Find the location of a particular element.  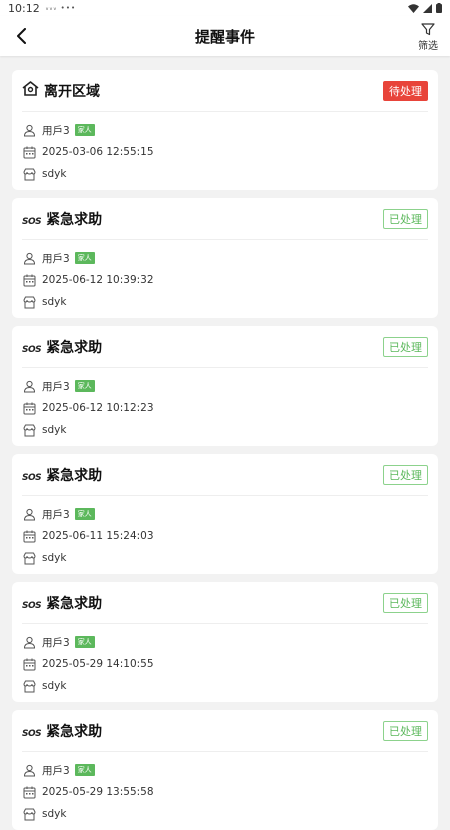

filter-button: 筛选 is located at coordinates (428, 37).